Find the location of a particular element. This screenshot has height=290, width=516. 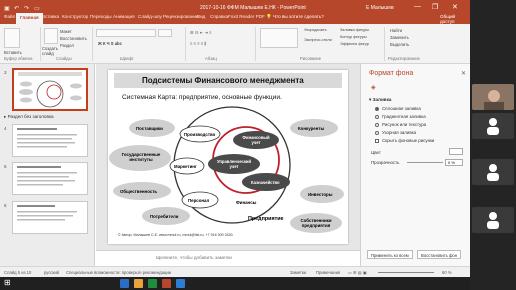

slide-thumbnail-selected is located at coordinates (50, 89).